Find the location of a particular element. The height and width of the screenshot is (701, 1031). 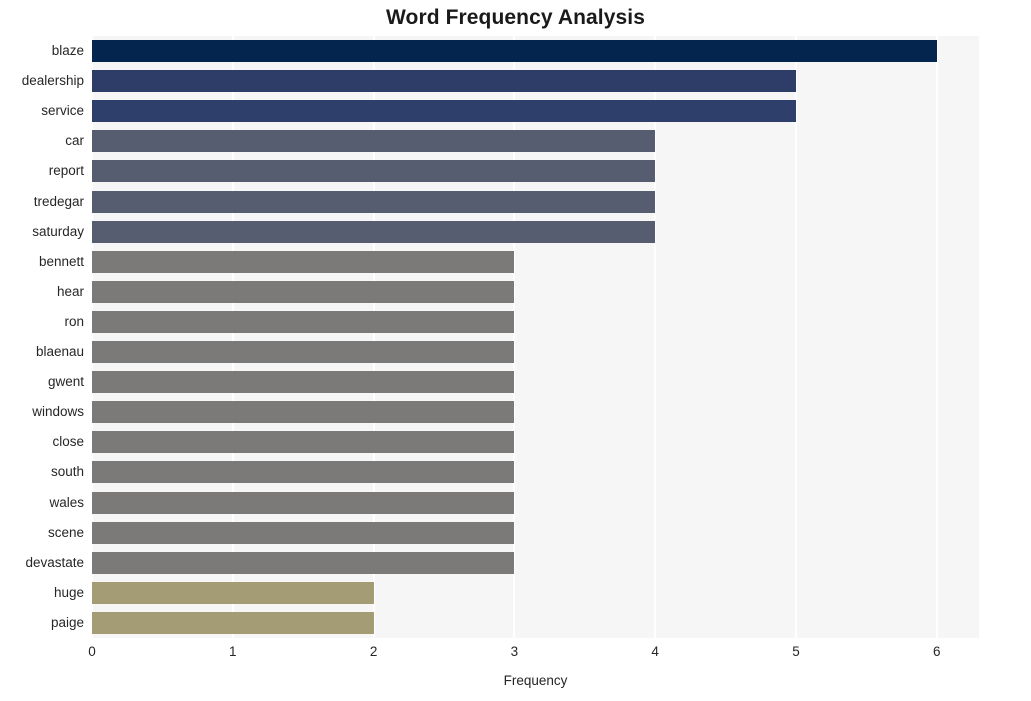

y-tick-label-devastate: devastate is located at coordinates (54, 562).